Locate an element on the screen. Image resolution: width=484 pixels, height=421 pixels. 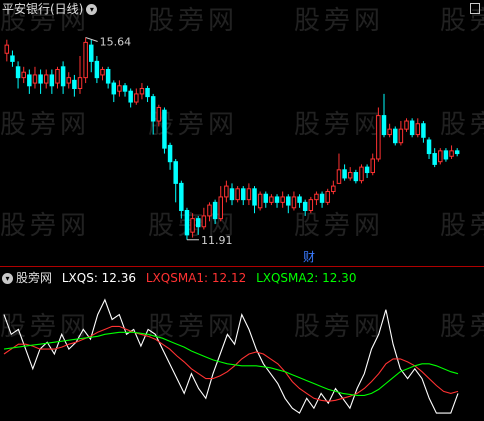
series-line-lxqsma2 is located at coordinates (231, 363).